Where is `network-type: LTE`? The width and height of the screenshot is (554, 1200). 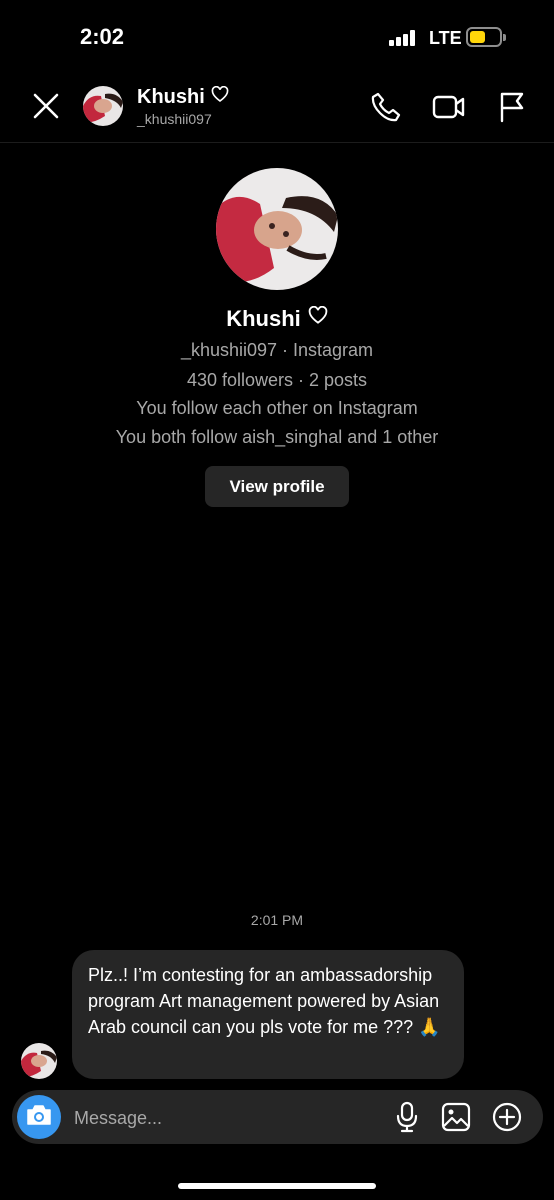
network-type: LTE is located at coordinates (445, 38).